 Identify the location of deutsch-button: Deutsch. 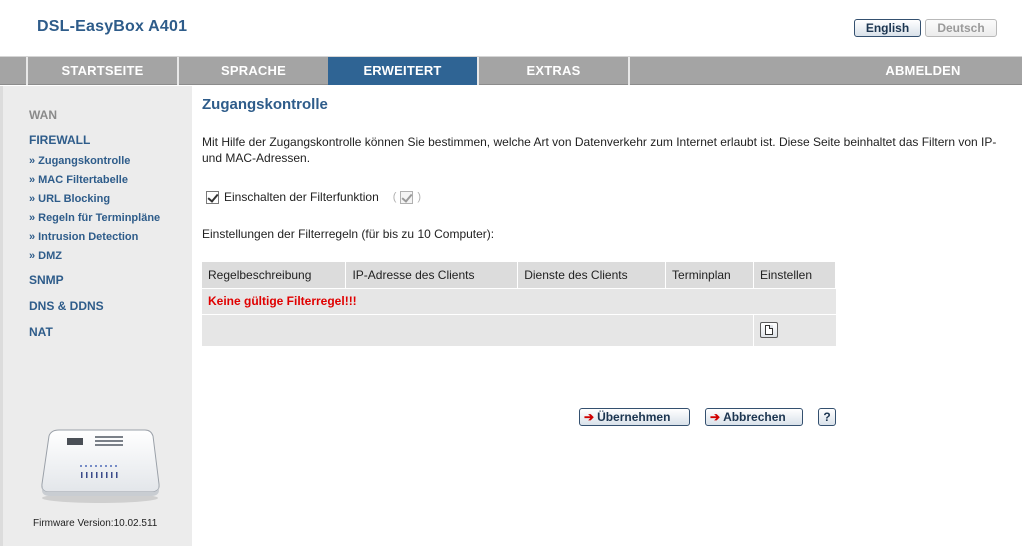
(961, 28).